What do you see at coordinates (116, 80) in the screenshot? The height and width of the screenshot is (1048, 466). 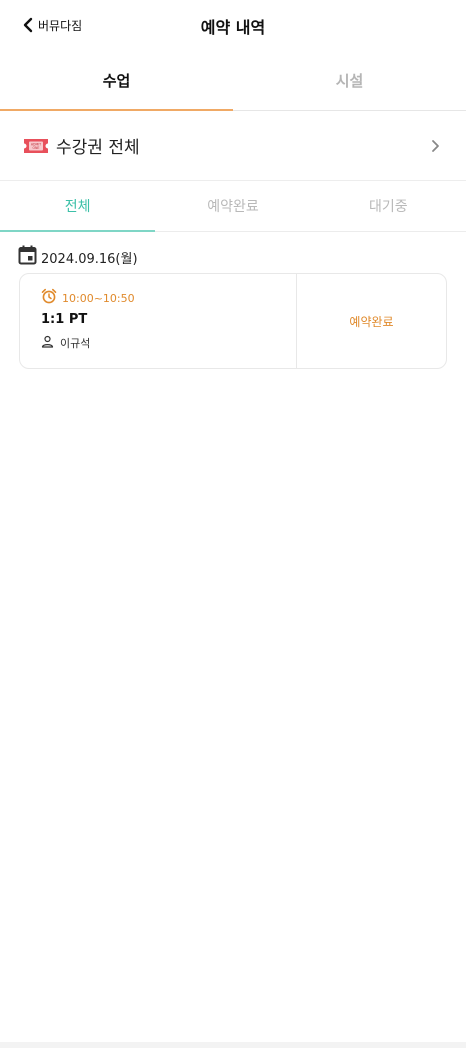 I see `tab-class: 수업` at bounding box center [116, 80].